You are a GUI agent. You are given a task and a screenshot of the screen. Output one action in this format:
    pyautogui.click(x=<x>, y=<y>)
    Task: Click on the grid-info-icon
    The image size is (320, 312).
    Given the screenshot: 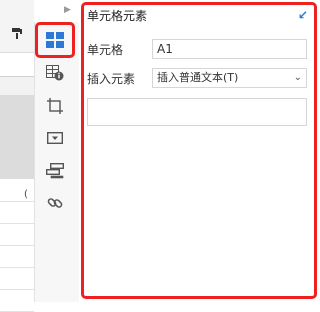 What is the action you would take?
    pyautogui.click(x=55, y=73)
    